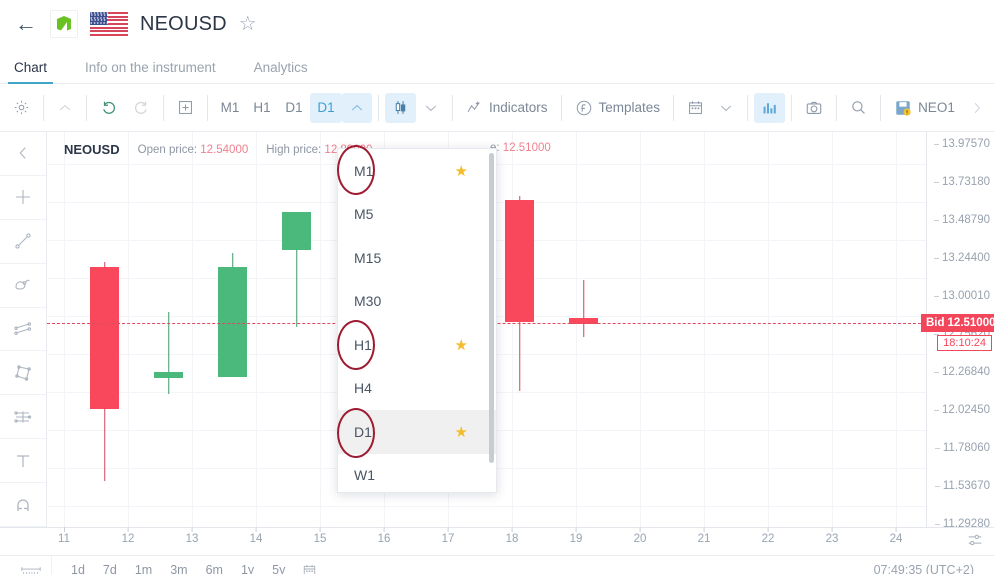  Describe the element at coordinates (363, 344) in the screenshot. I see `dropdown-item-label: H1` at that location.